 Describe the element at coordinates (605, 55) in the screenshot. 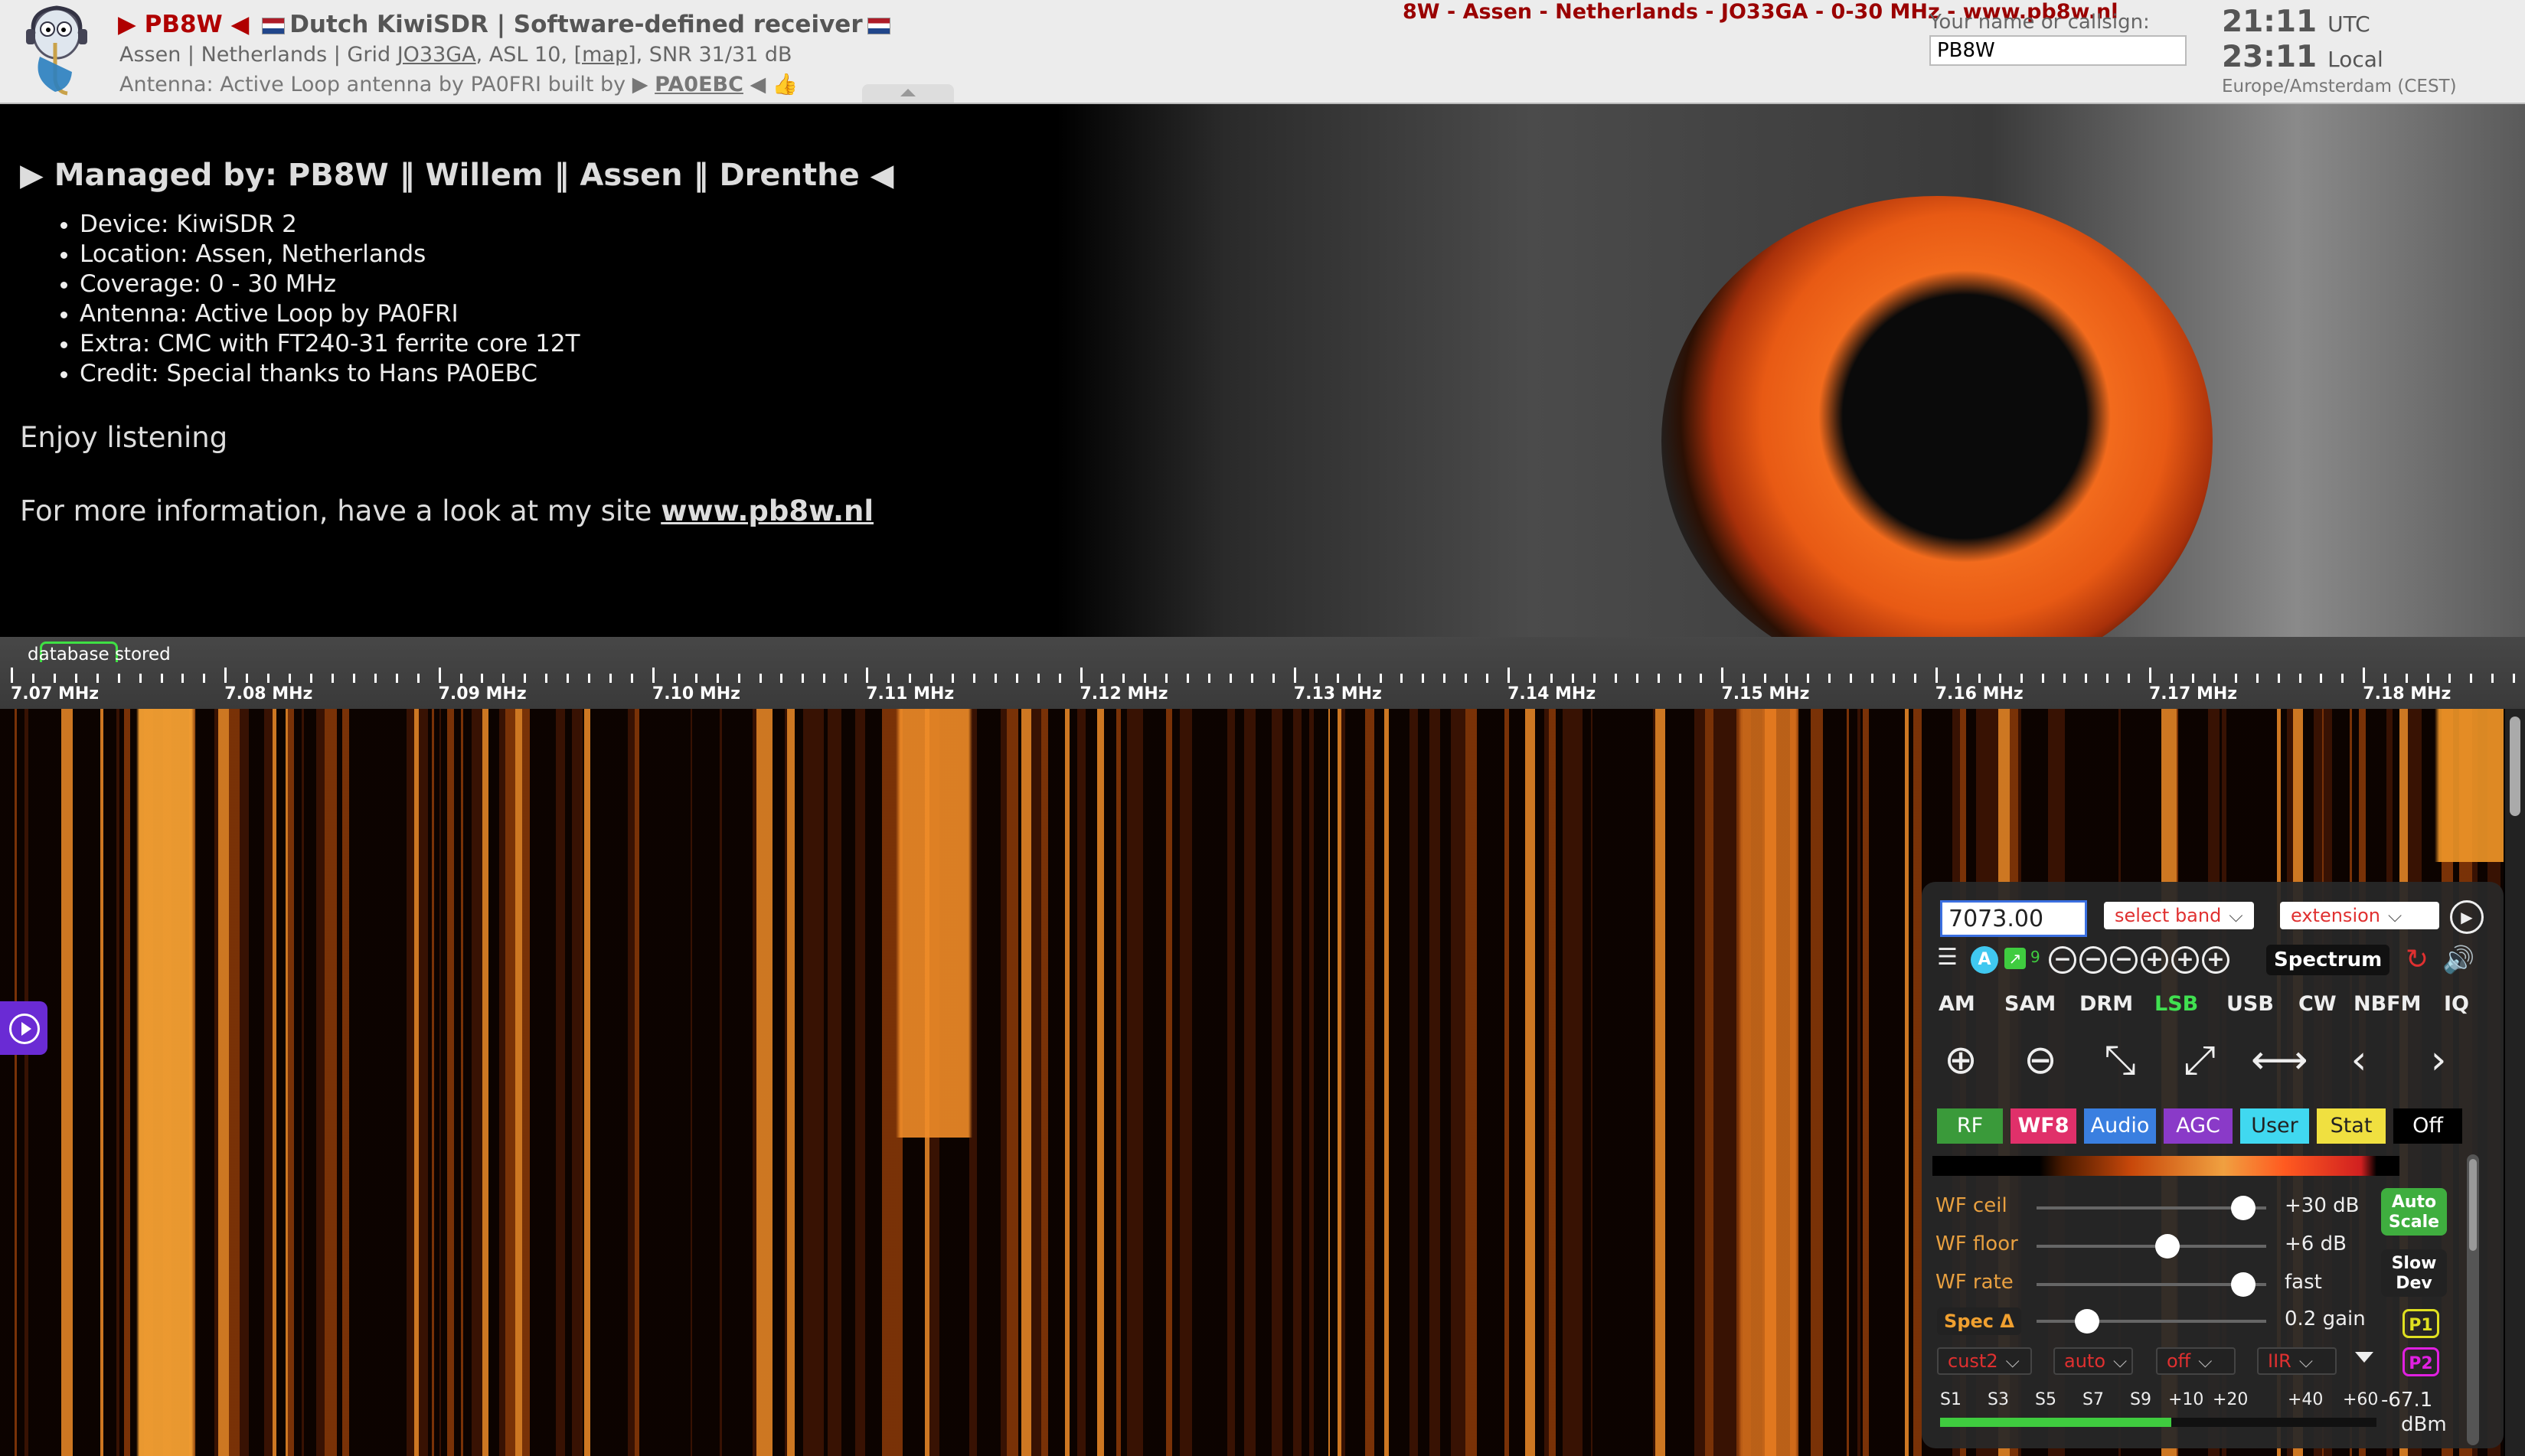

I see `map-link: [map]` at that location.